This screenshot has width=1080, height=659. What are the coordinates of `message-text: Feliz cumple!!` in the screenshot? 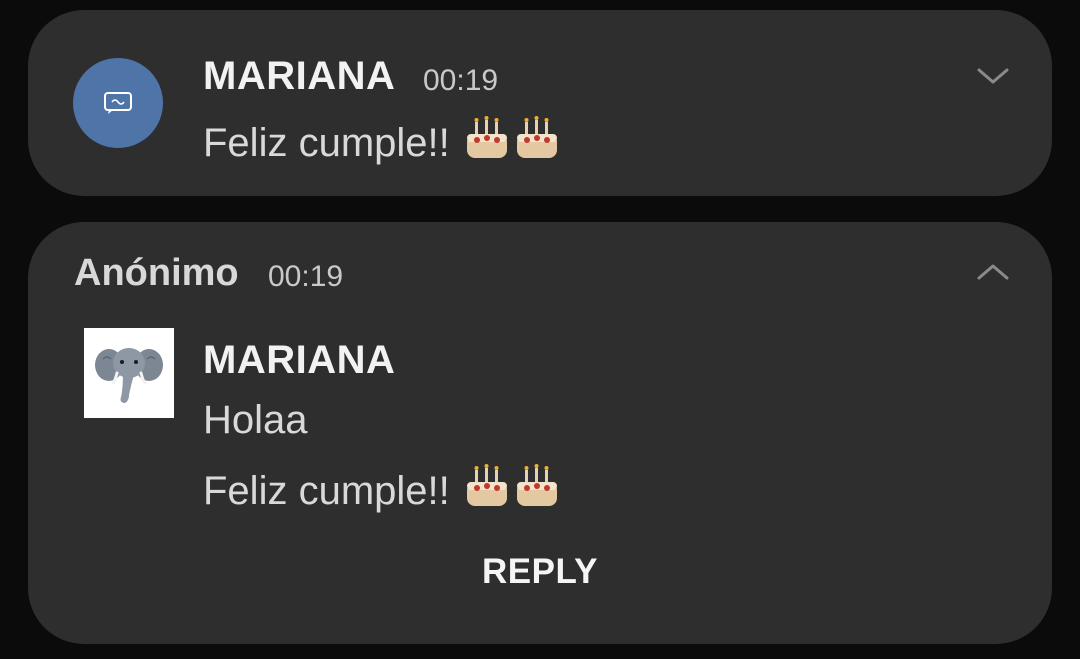 It's located at (382, 140).